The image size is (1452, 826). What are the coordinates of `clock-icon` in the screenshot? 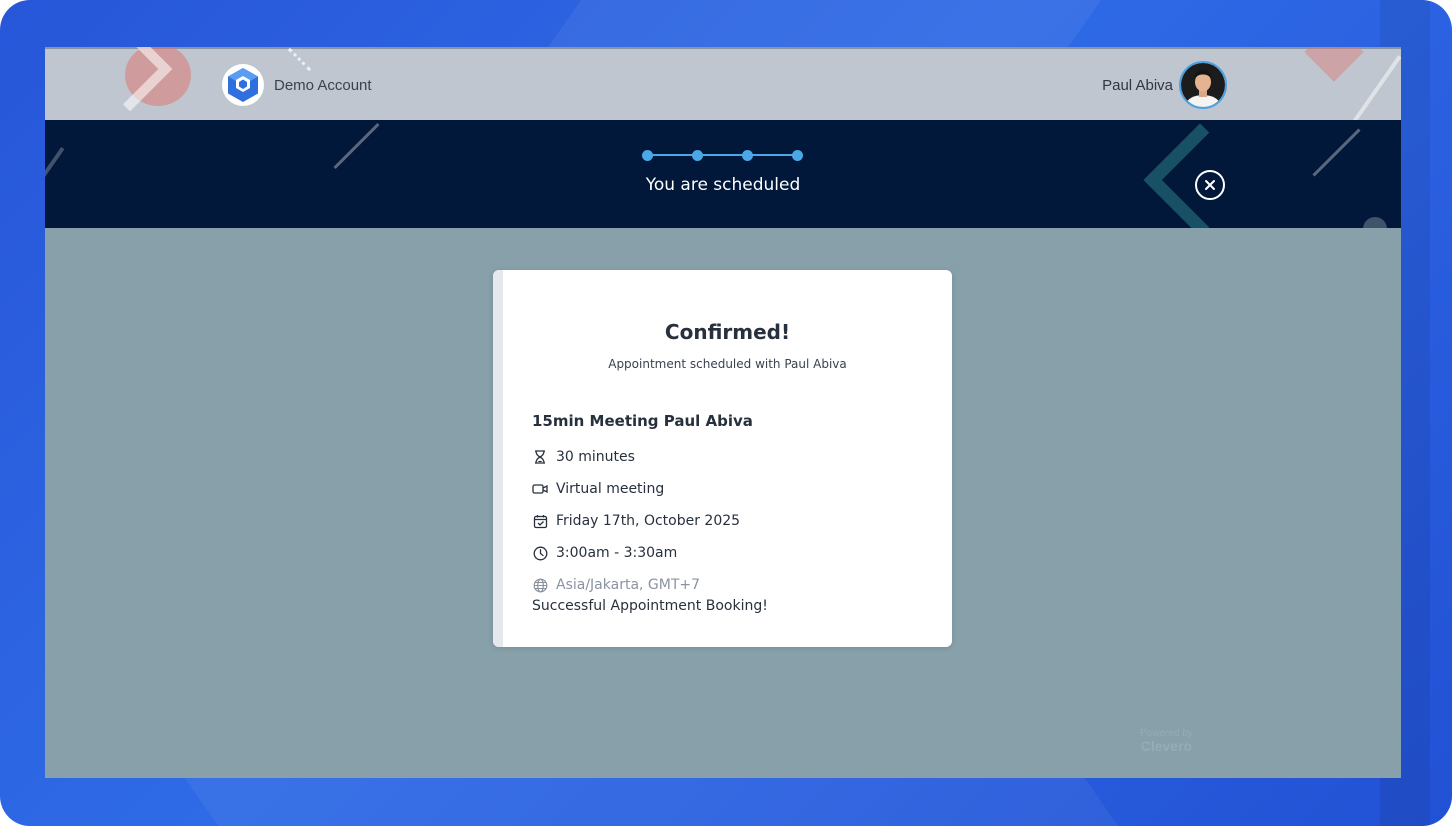 It's located at (540, 553).